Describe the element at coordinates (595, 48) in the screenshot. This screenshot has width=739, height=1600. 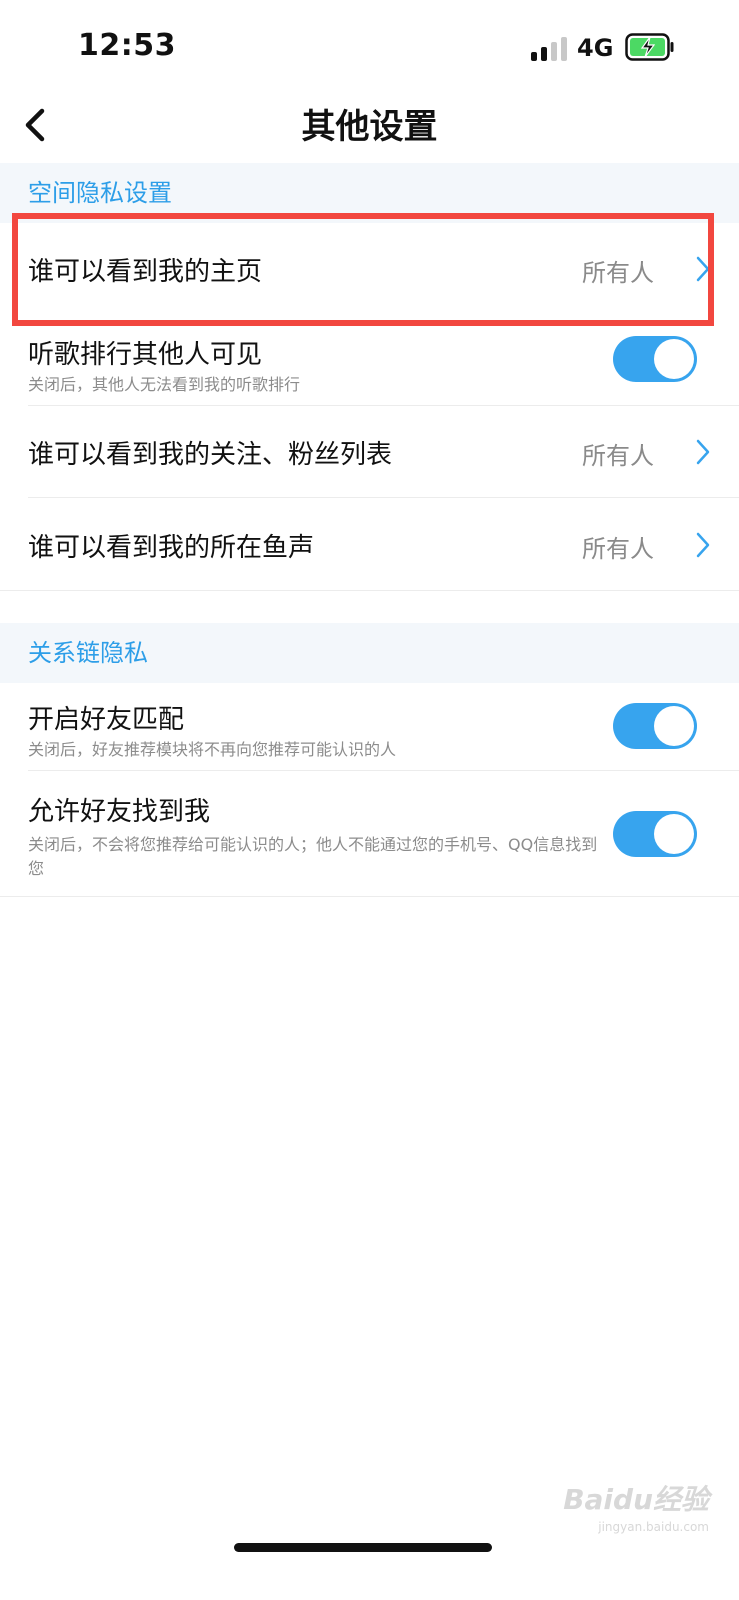
I see `network-type: 4G` at that location.